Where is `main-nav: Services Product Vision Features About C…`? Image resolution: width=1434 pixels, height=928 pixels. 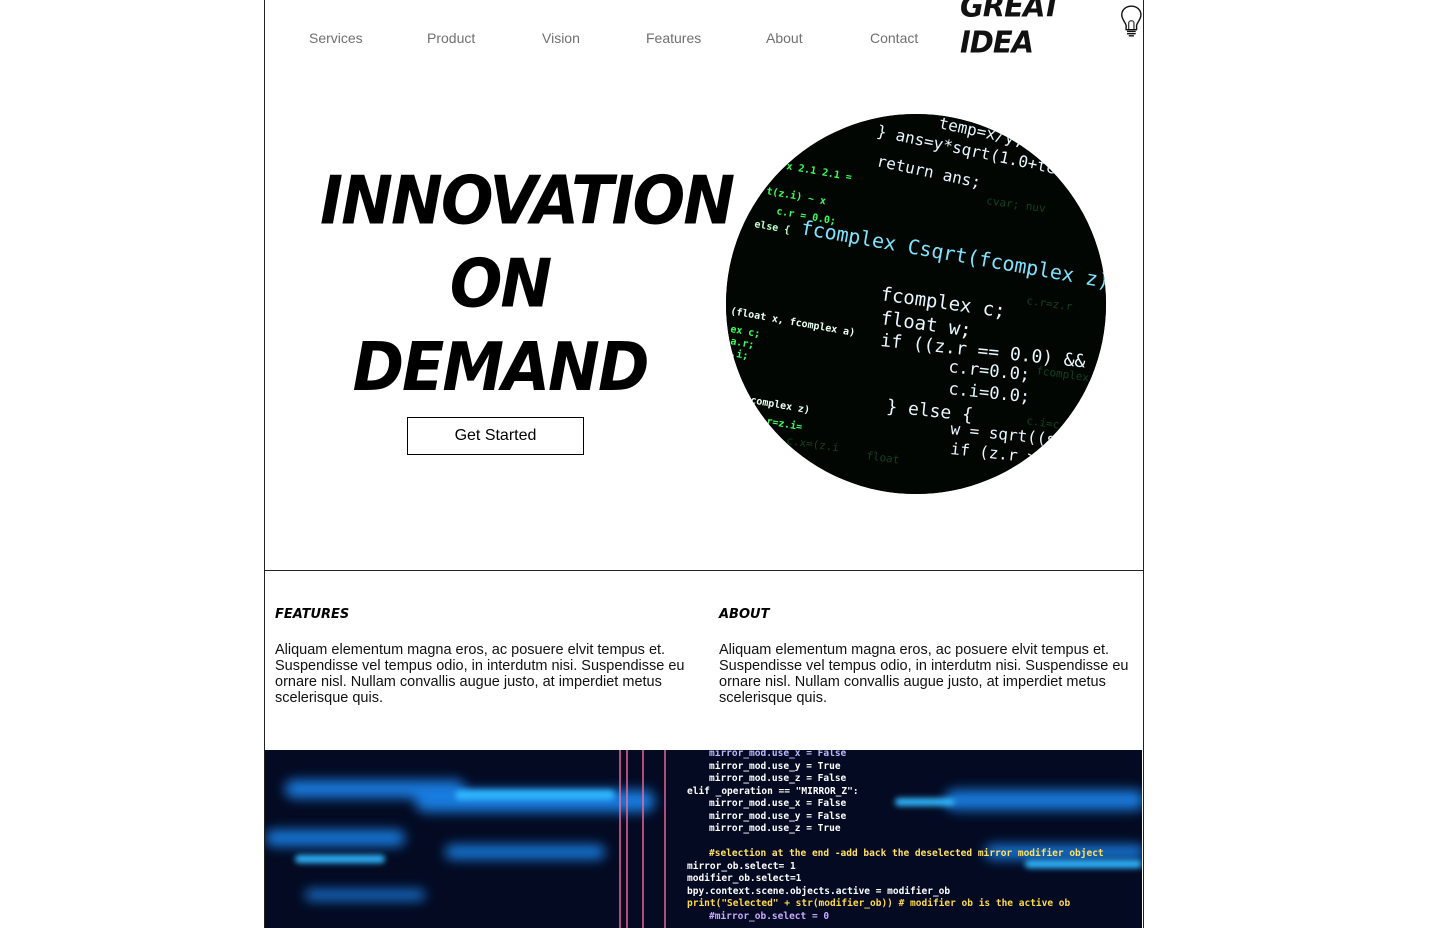
main-nav: Services Product Vision Features About C… is located at coordinates (605, 40).